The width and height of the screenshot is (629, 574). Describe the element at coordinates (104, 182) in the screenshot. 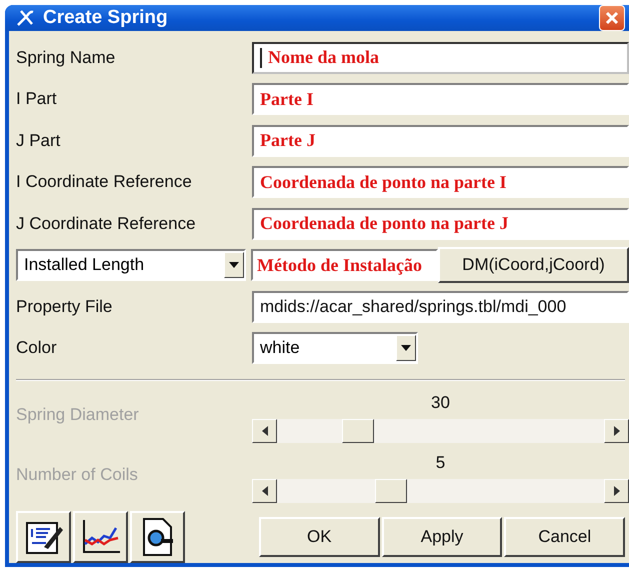

I see `field-label: I Coordinate Reference` at that location.